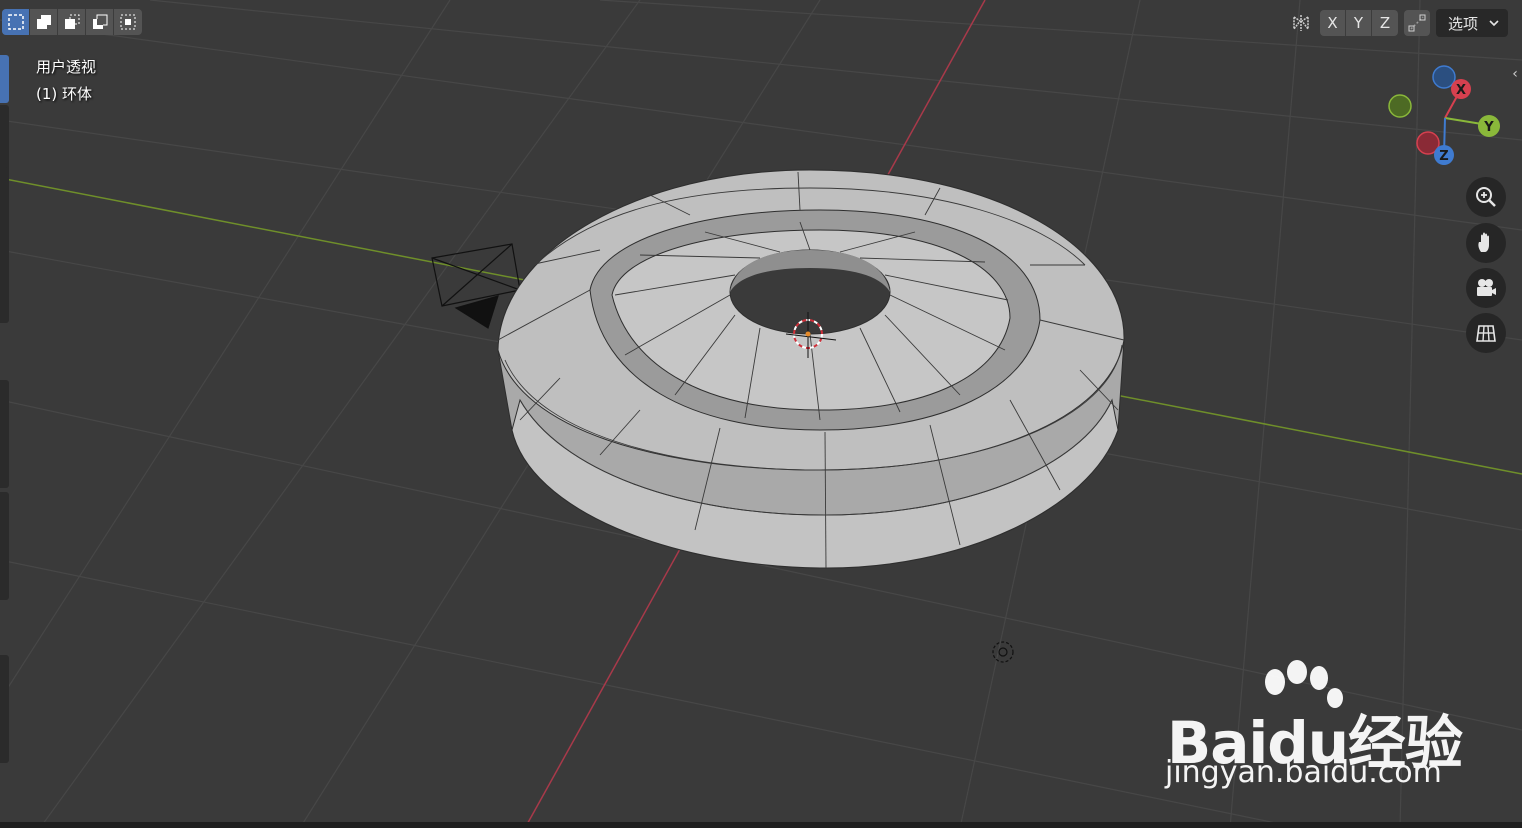  I want to click on neg-y-handle, so click(1400, 106).